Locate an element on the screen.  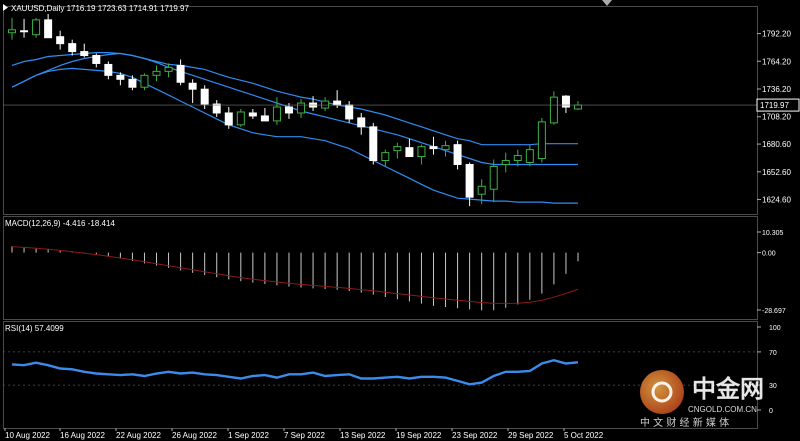
price-tick-label: 1624.60 is located at coordinates (776, 200).